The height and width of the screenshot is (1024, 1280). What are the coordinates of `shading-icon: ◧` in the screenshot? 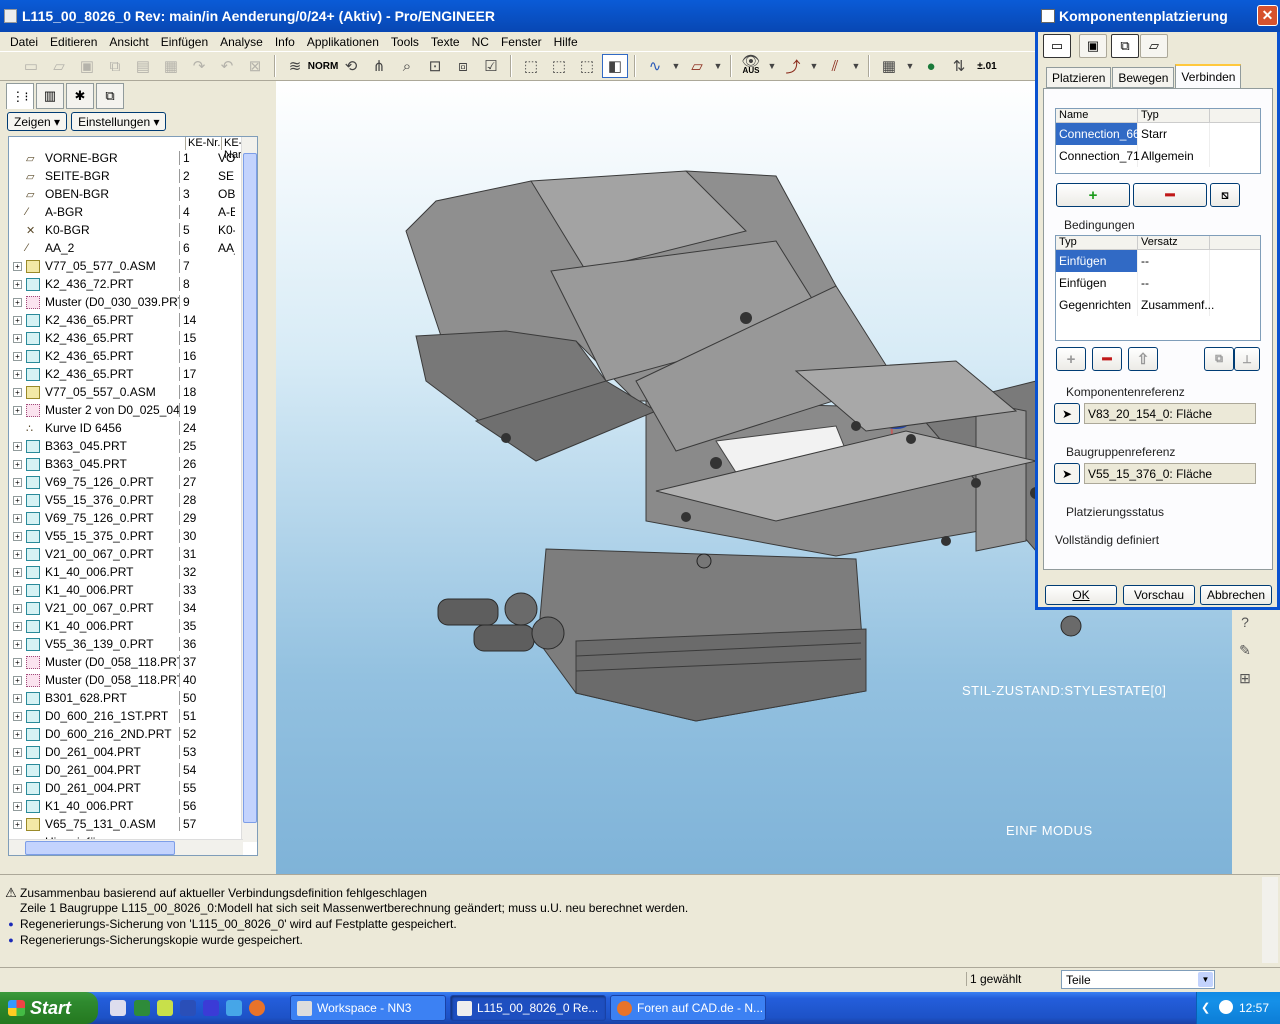 It's located at (615, 66).